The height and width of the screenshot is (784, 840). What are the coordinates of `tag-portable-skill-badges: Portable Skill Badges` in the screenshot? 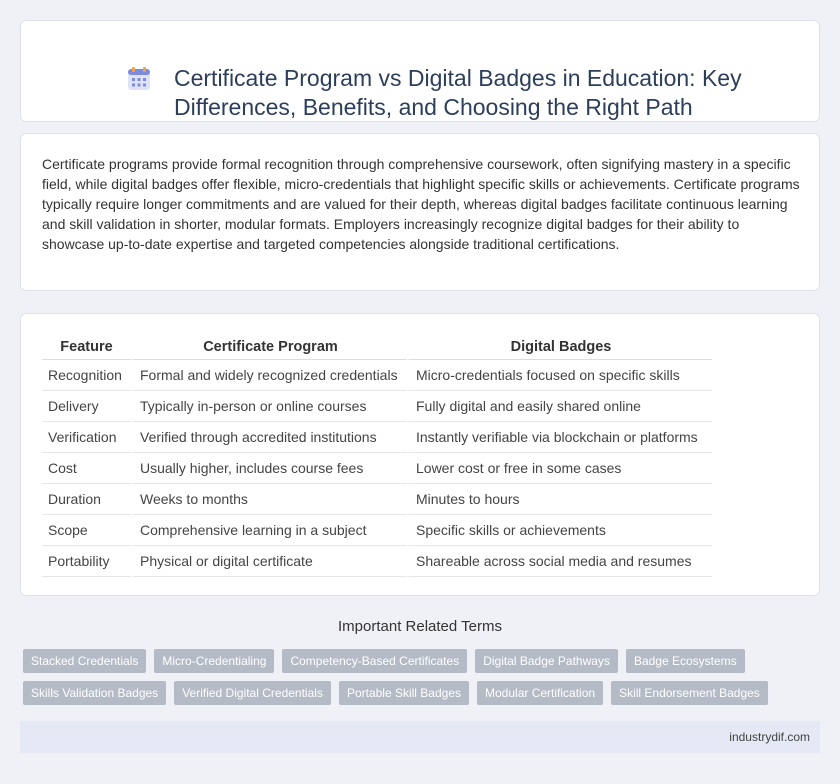 It's located at (404, 693).